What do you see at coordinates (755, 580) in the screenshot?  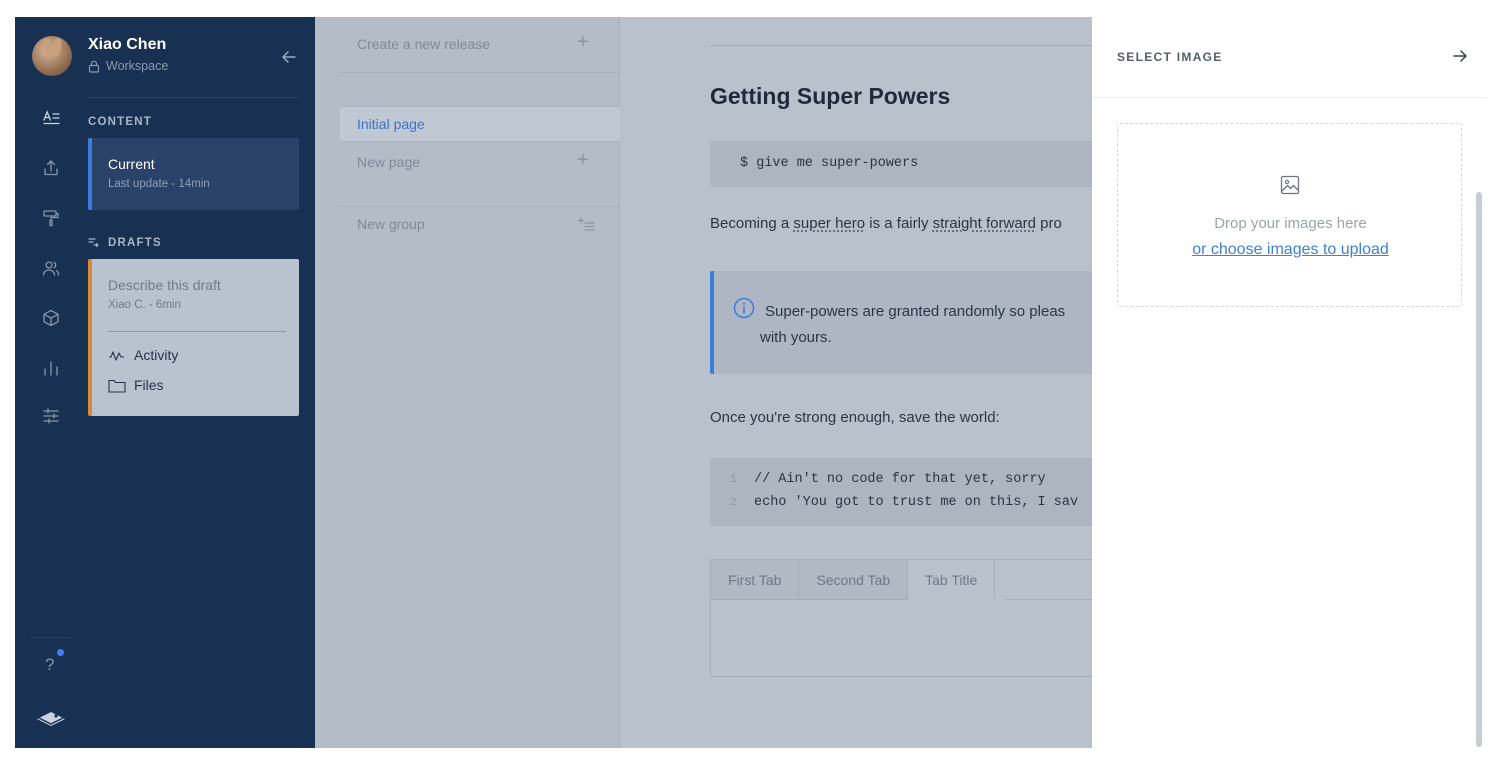 I see `tab-first: First Tab` at bounding box center [755, 580].